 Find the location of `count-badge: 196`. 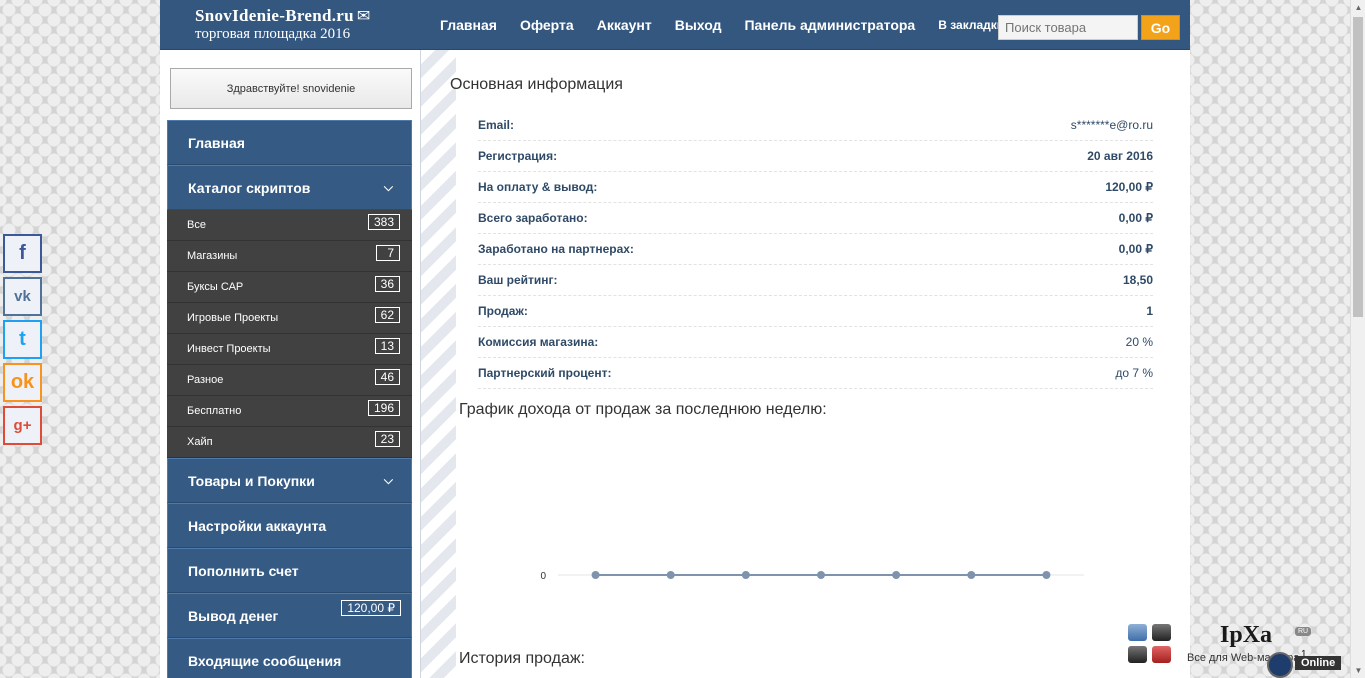

count-badge: 196 is located at coordinates (383, 408).